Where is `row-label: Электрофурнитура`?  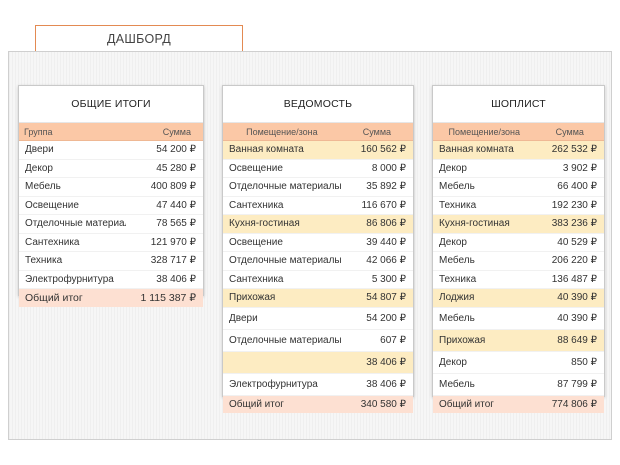
row-label: Электрофурнитура is located at coordinates (72, 279).